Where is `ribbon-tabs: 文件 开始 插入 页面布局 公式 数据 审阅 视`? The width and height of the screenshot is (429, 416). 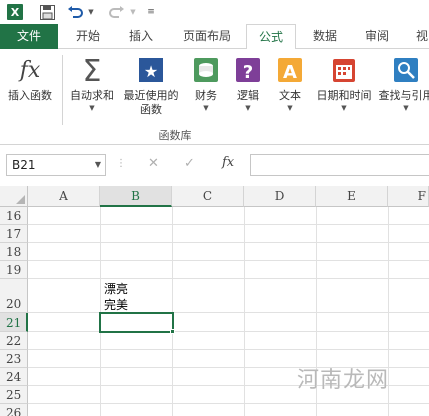
ribbon-tabs: 文件 开始 插入 页面布局 公式 数据 审阅 视 is located at coordinates (214, 37).